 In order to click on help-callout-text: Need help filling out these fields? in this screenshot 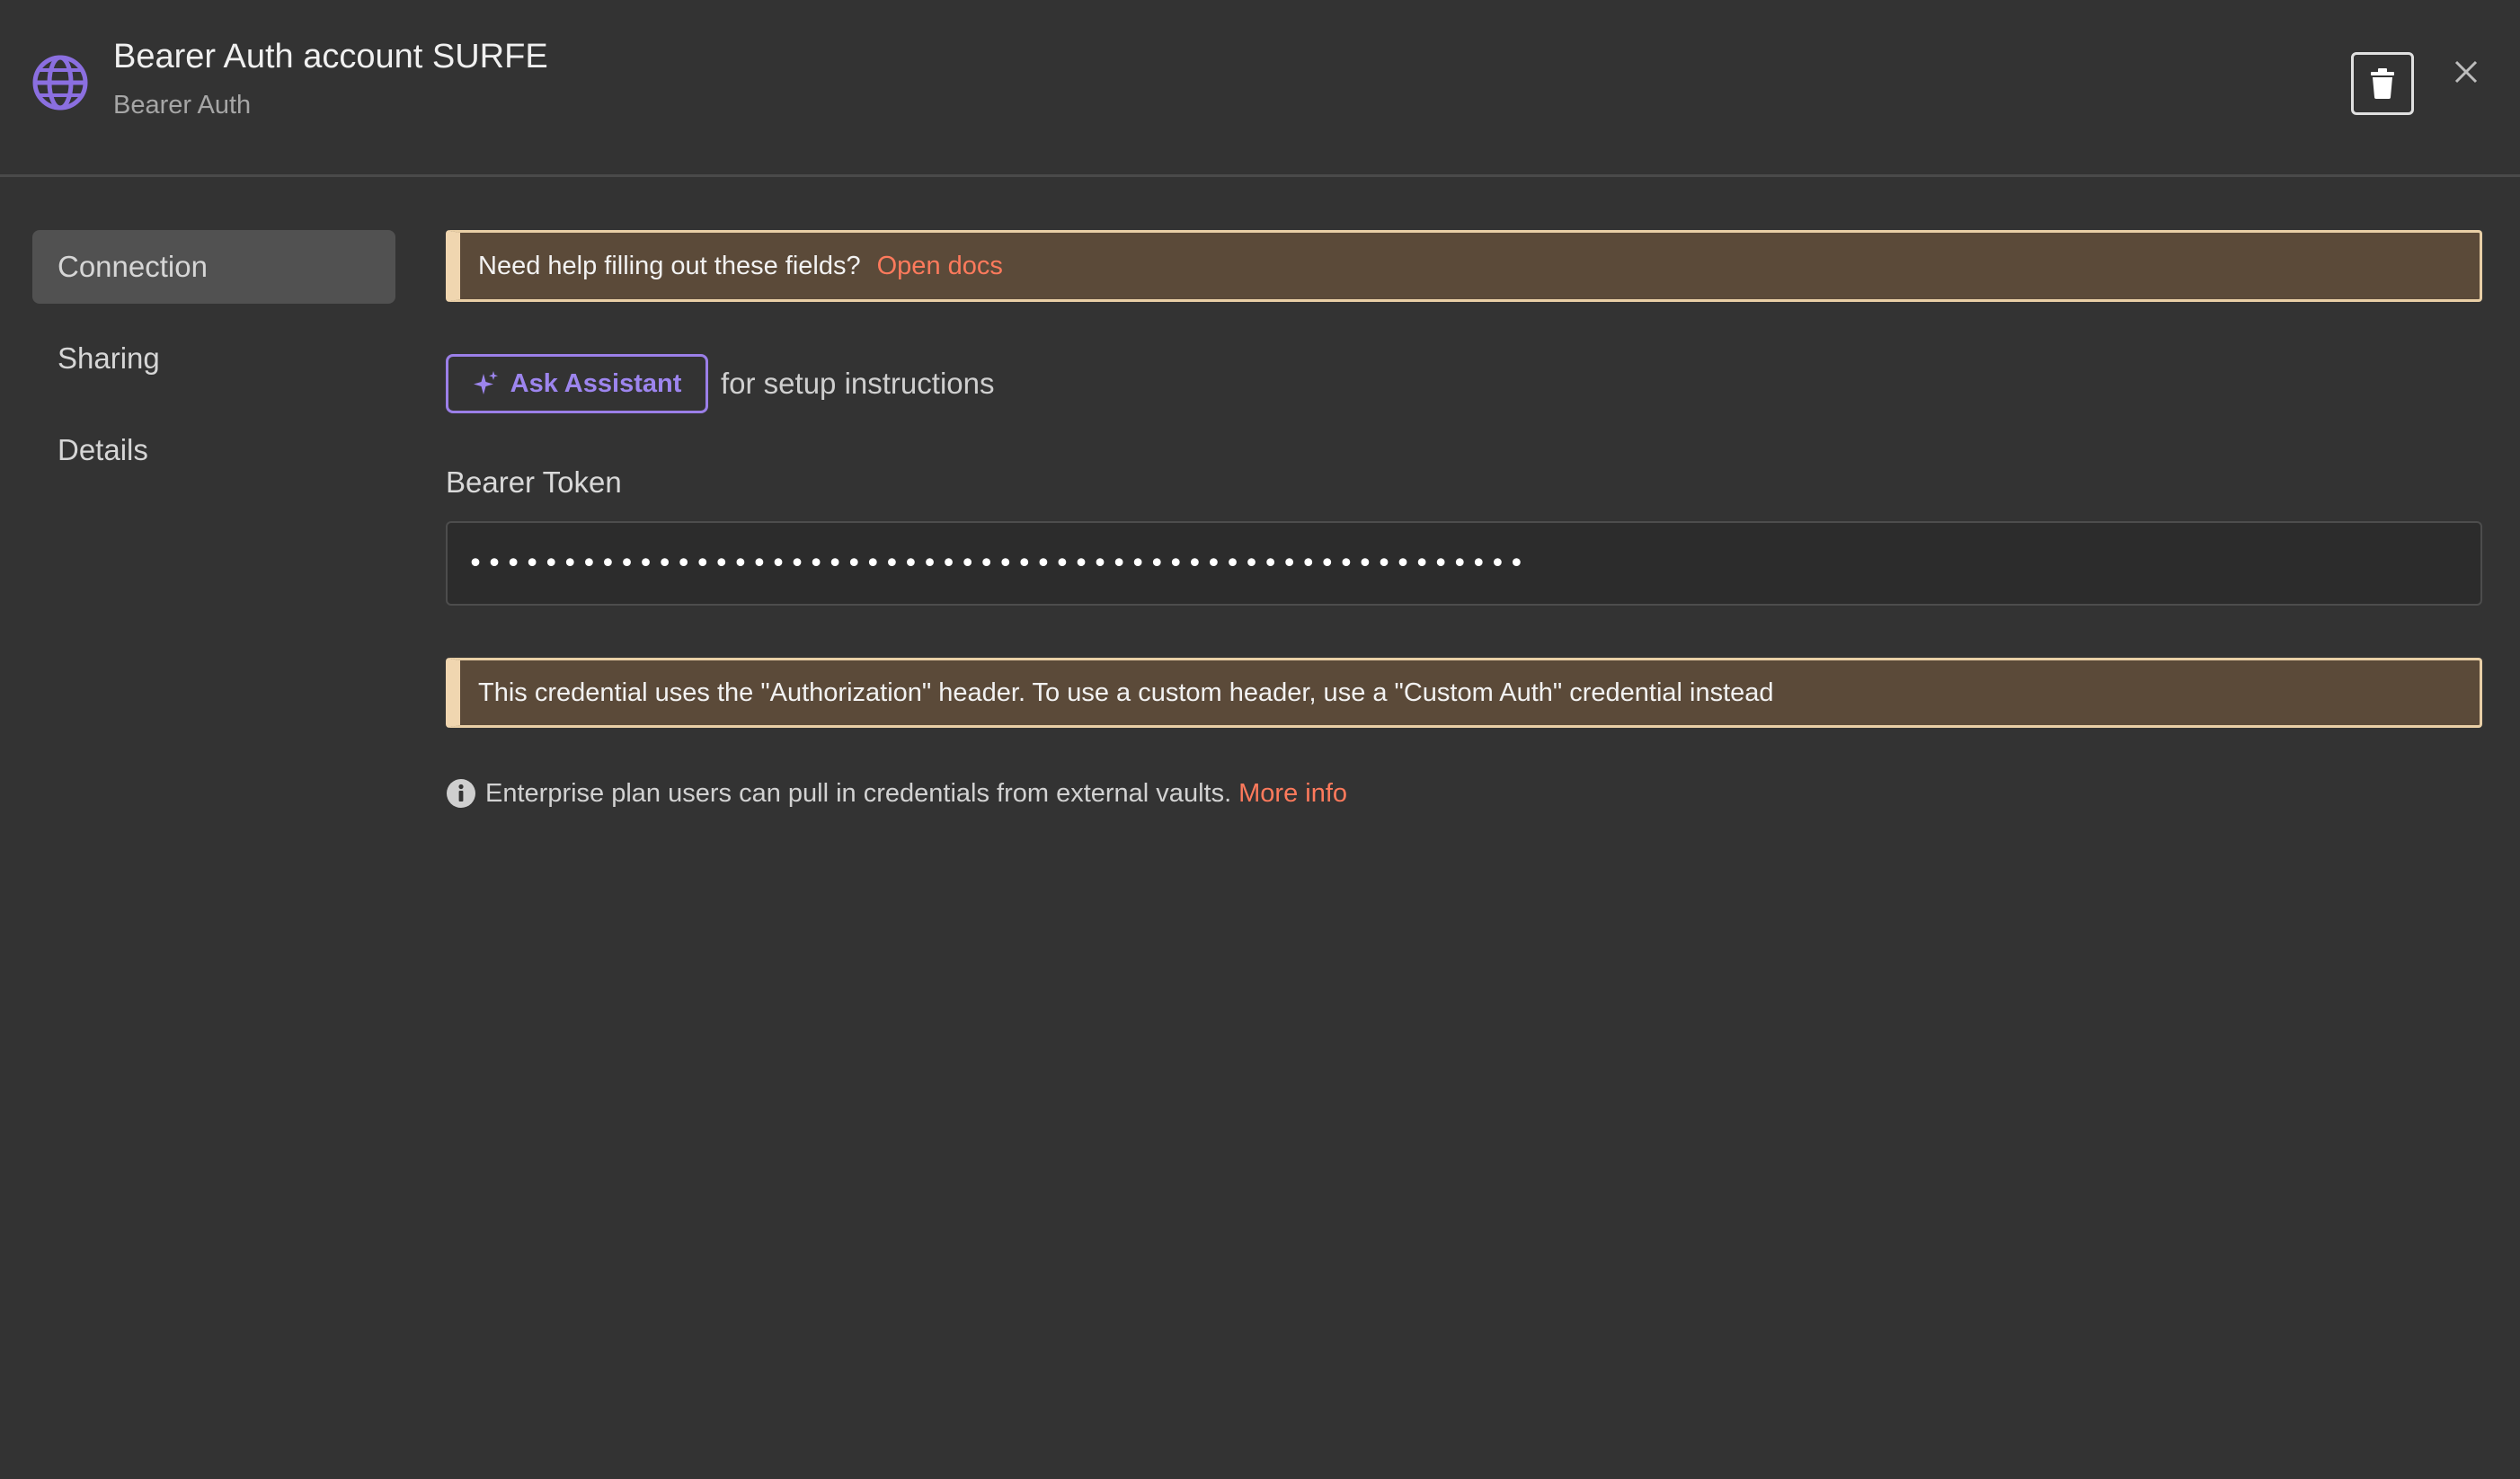, I will do `click(669, 265)`.